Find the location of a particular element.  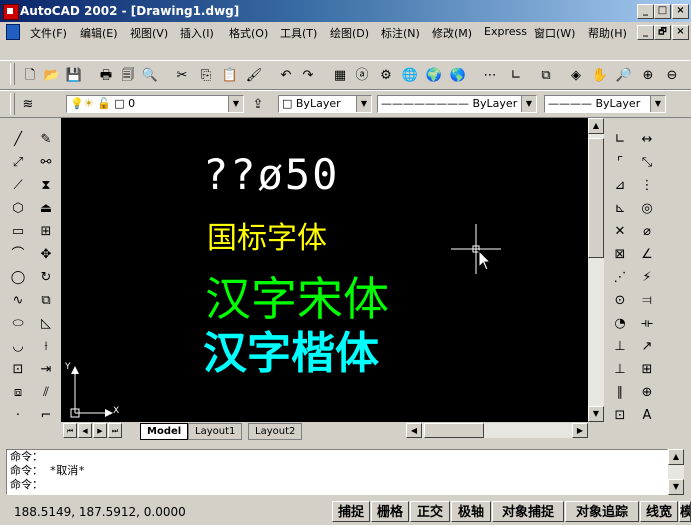

menu-tools: 工具(T) is located at coordinates (298, 33).